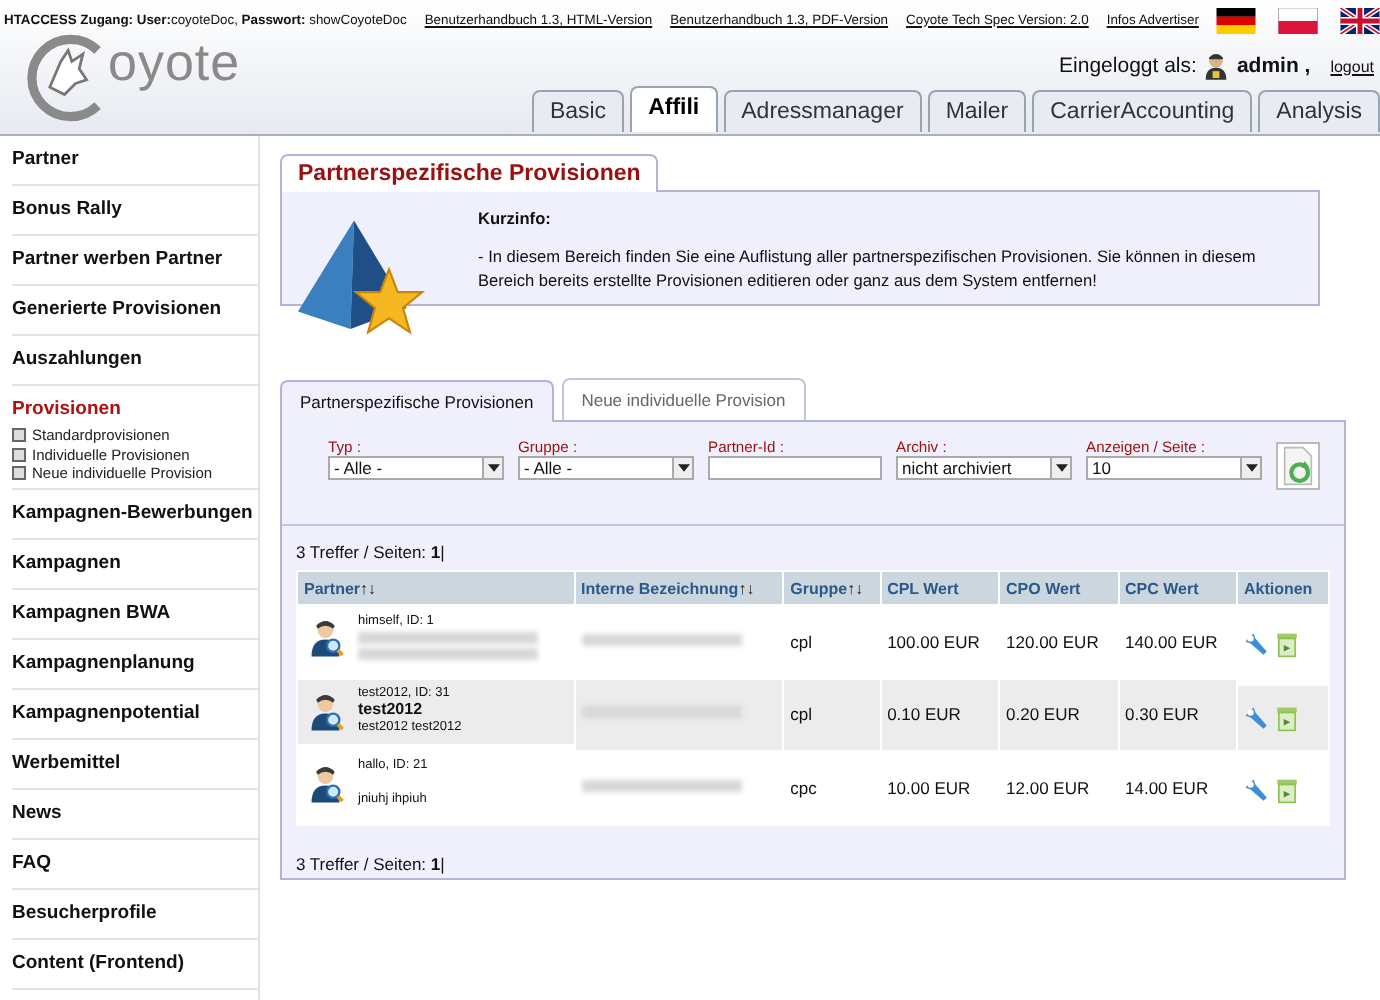 Image resolution: width=1380 pixels, height=1000 pixels. What do you see at coordinates (135, 963) in the screenshot?
I see `sidebar-item: Content (Frontend)` at bounding box center [135, 963].